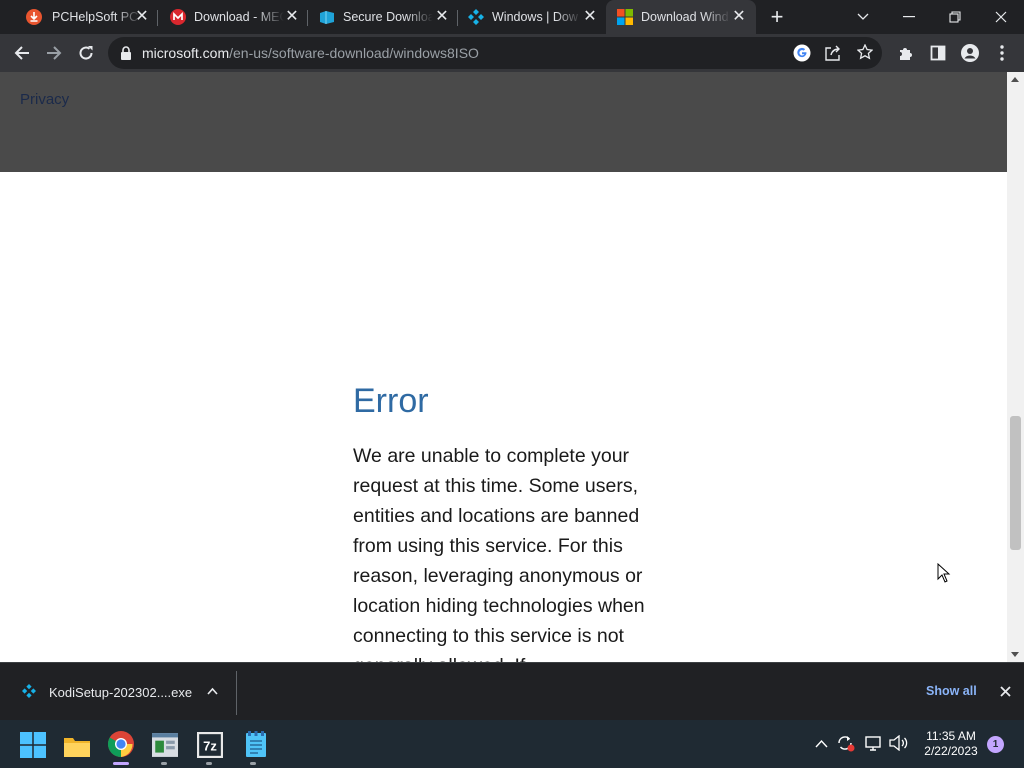 This screenshot has width=1024, height=768. What do you see at coordinates (970, 53) in the screenshot?
I see `profile-avatar-icon` at bounding box center [970, 53].